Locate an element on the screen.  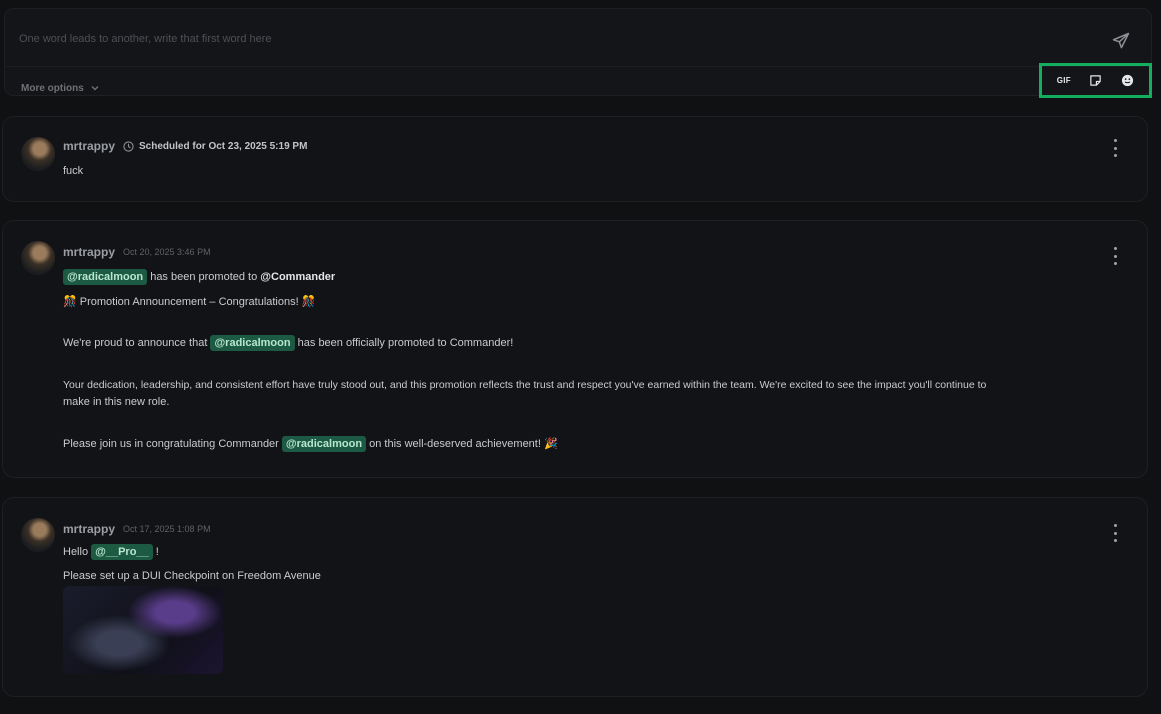
sticker-button is located at coordinates (1095, 81).